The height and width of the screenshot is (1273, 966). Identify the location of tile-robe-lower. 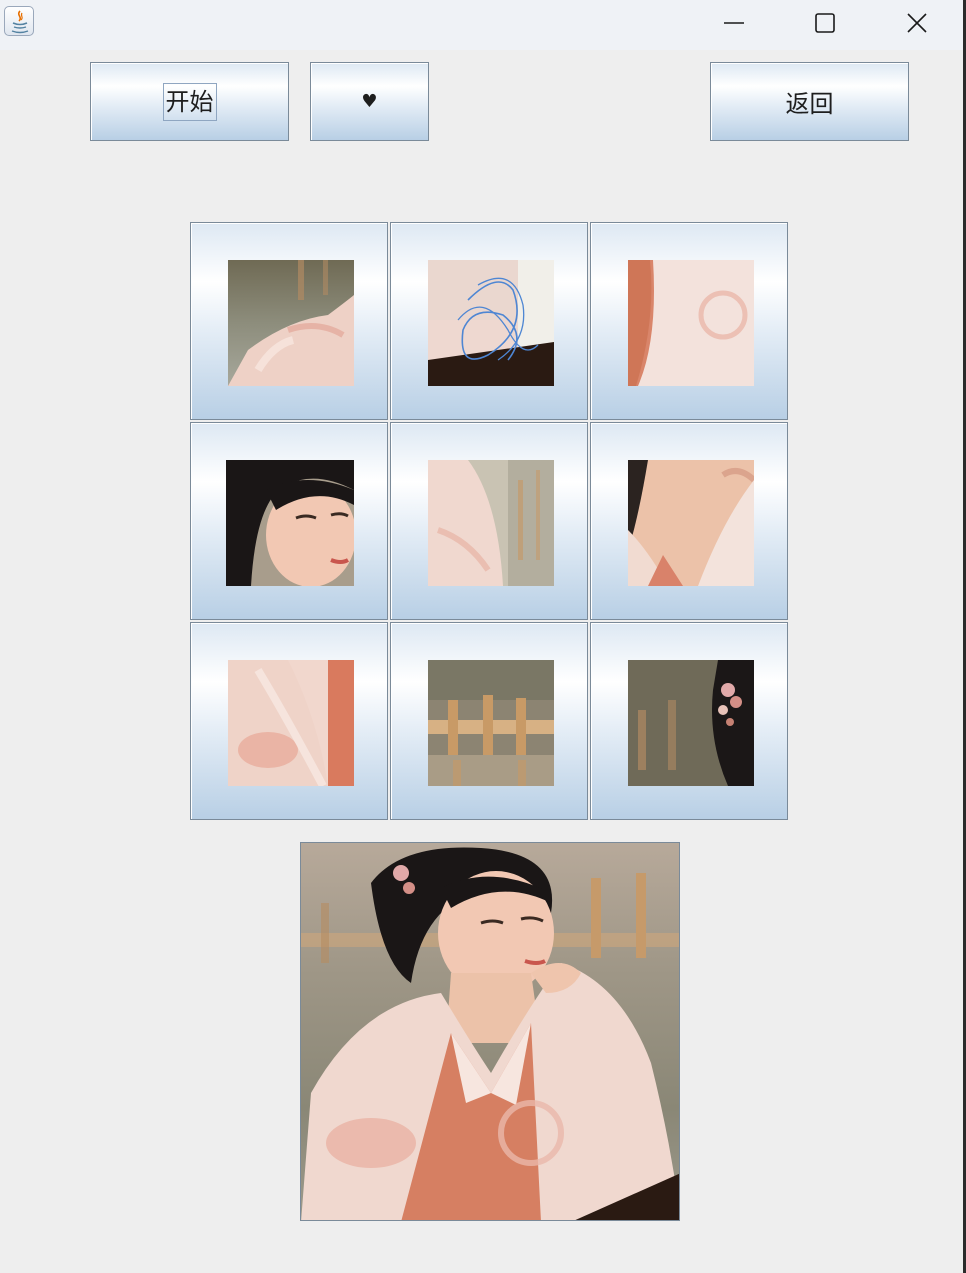
(291, 723).